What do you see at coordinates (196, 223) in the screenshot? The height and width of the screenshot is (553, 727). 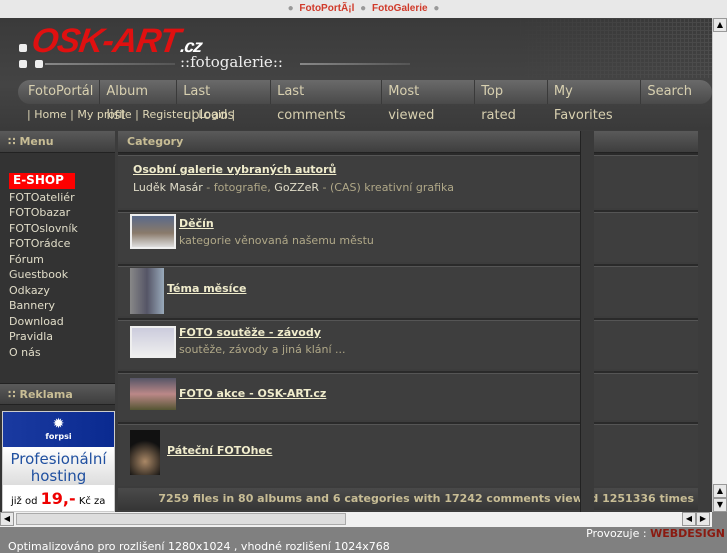 I see `category-title-link: Děčín` at bounding box center [196, 223].